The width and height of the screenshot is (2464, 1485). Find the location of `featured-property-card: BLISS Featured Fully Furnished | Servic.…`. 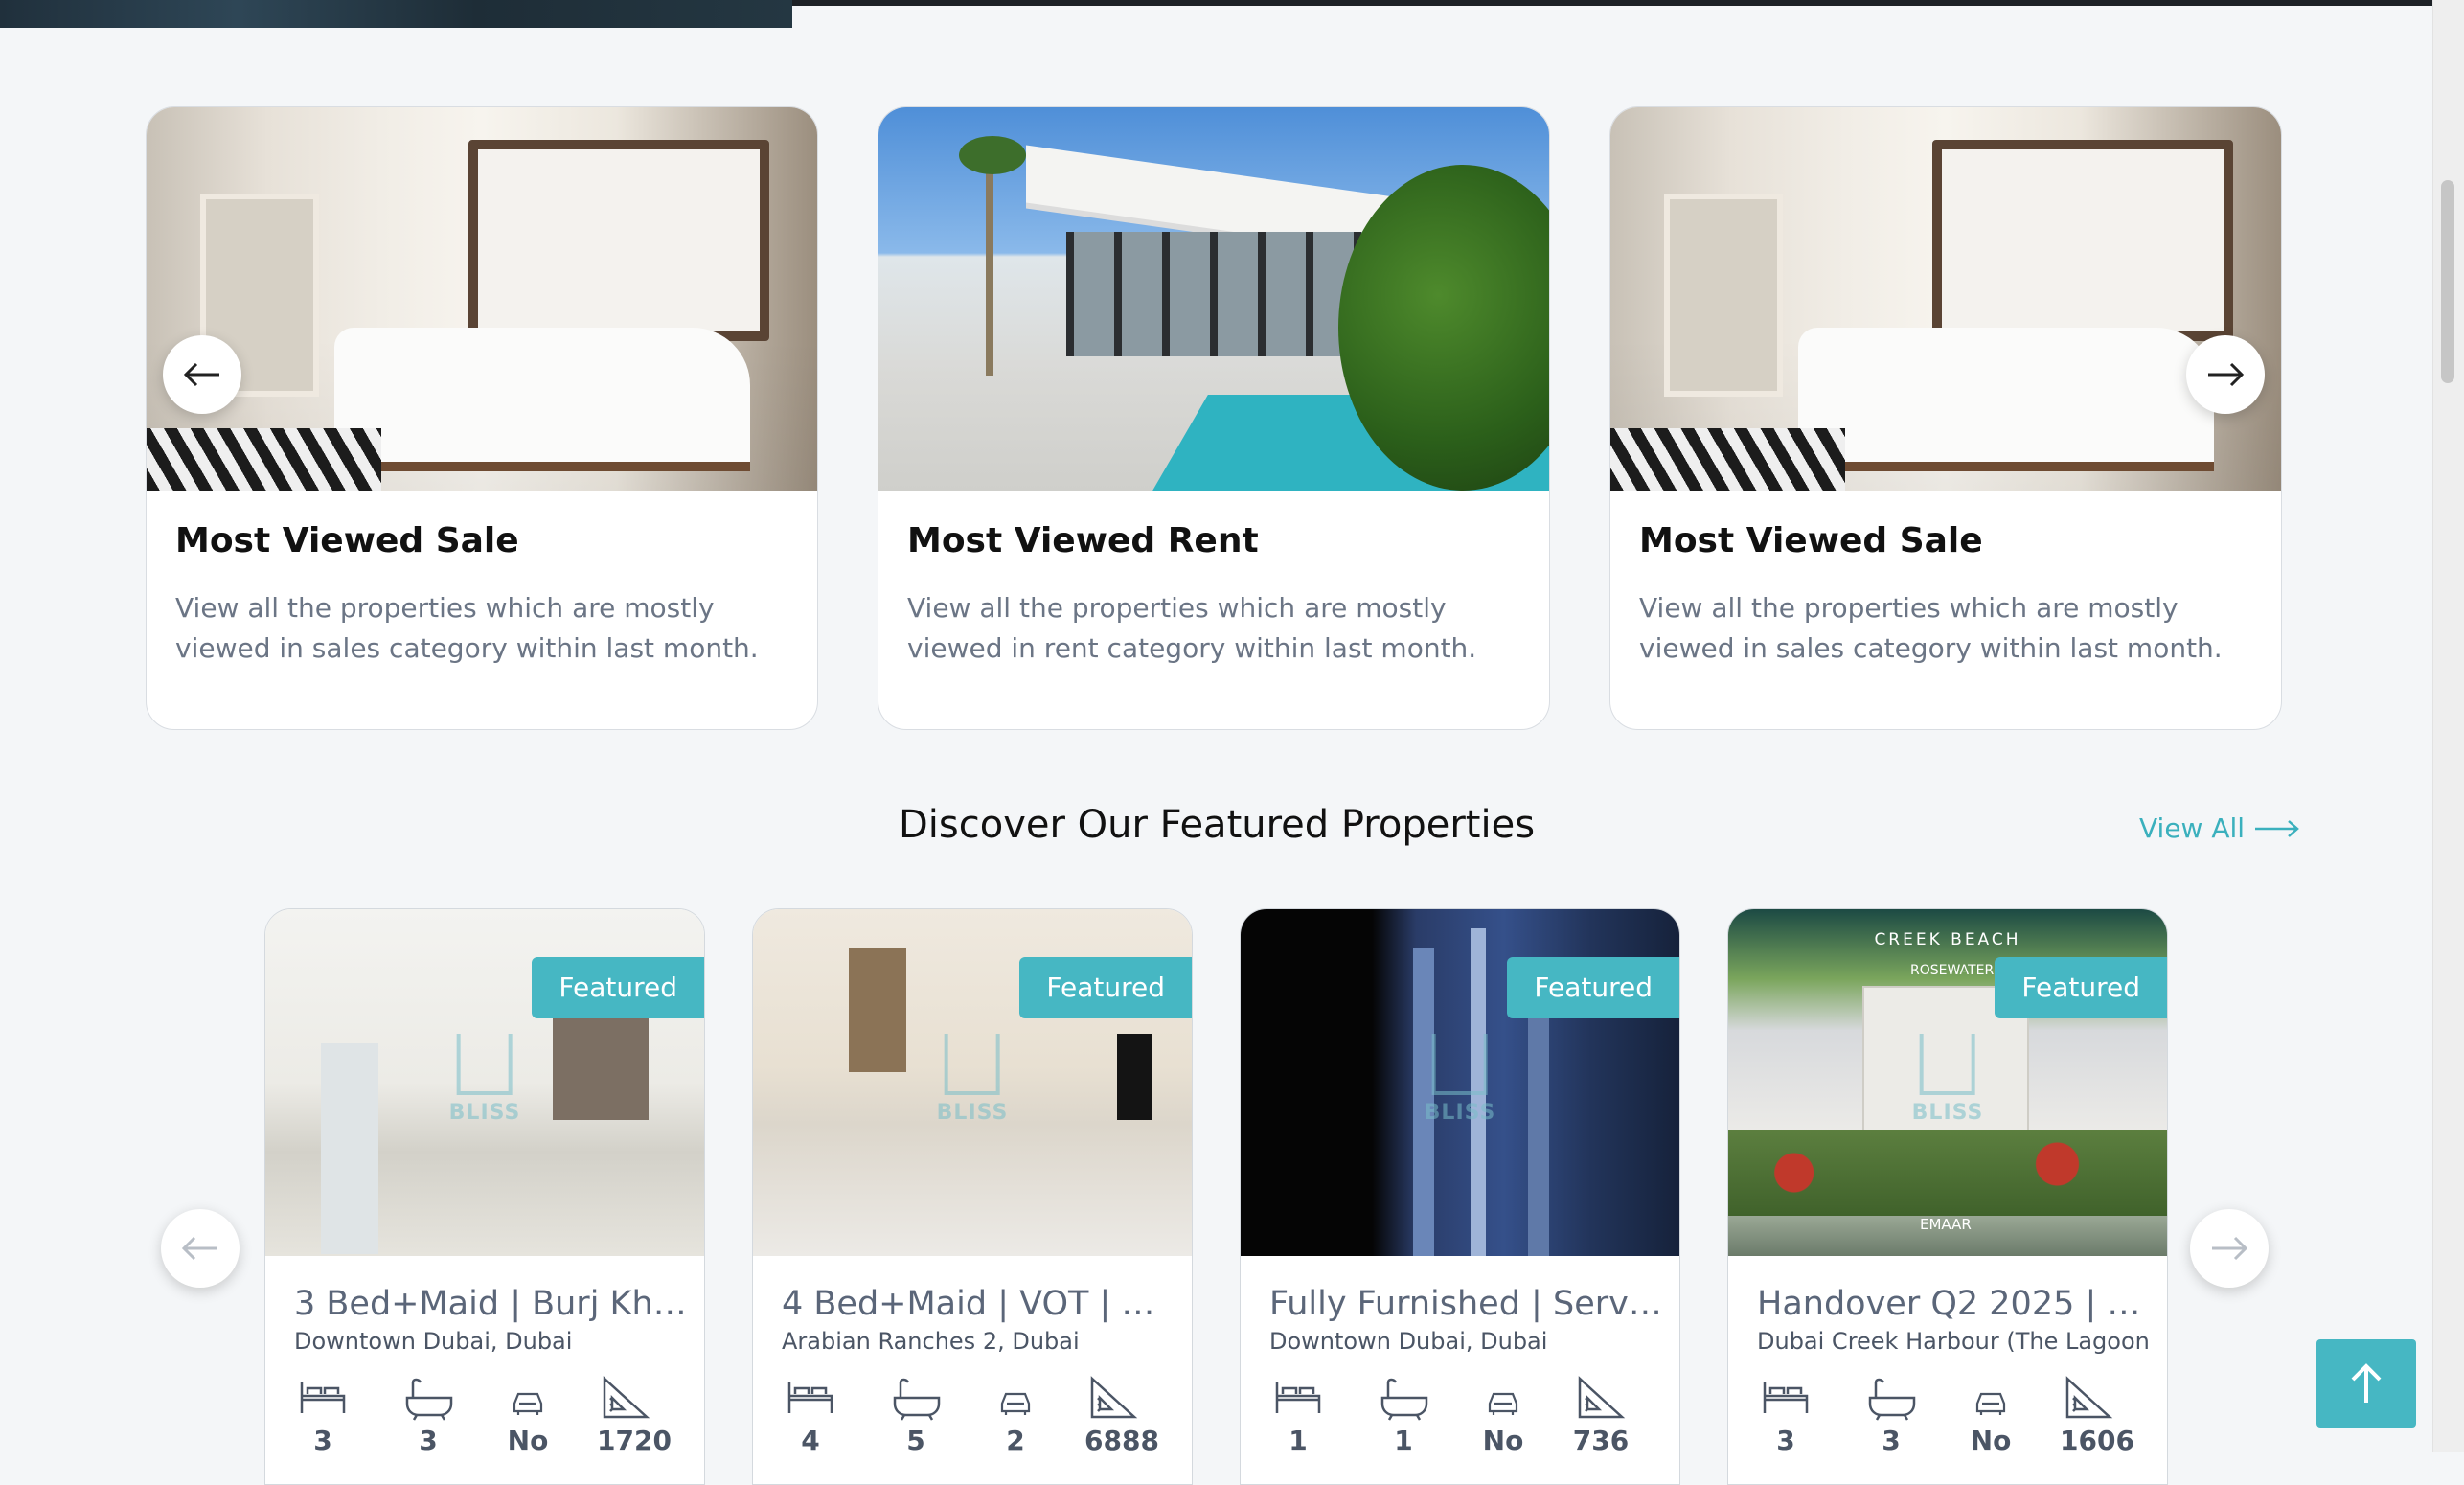

featured-property-card: BLISS Featured Fully Furnished | Servic.… is located at coordinates (1460, 1196).